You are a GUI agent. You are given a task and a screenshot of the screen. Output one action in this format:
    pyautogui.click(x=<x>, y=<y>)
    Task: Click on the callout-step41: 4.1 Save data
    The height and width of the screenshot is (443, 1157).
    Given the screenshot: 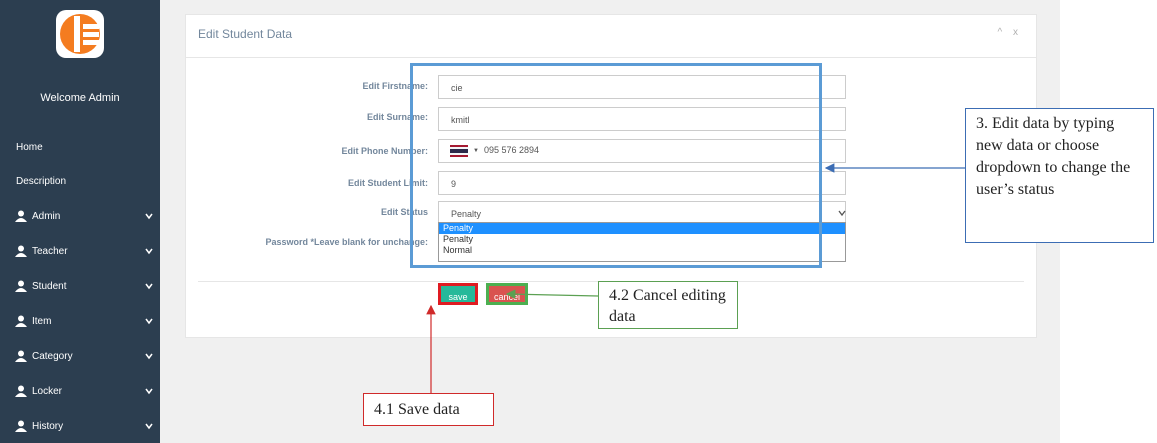 What is the action you would take?
    pyautogui.click(x=428, y=409)
    